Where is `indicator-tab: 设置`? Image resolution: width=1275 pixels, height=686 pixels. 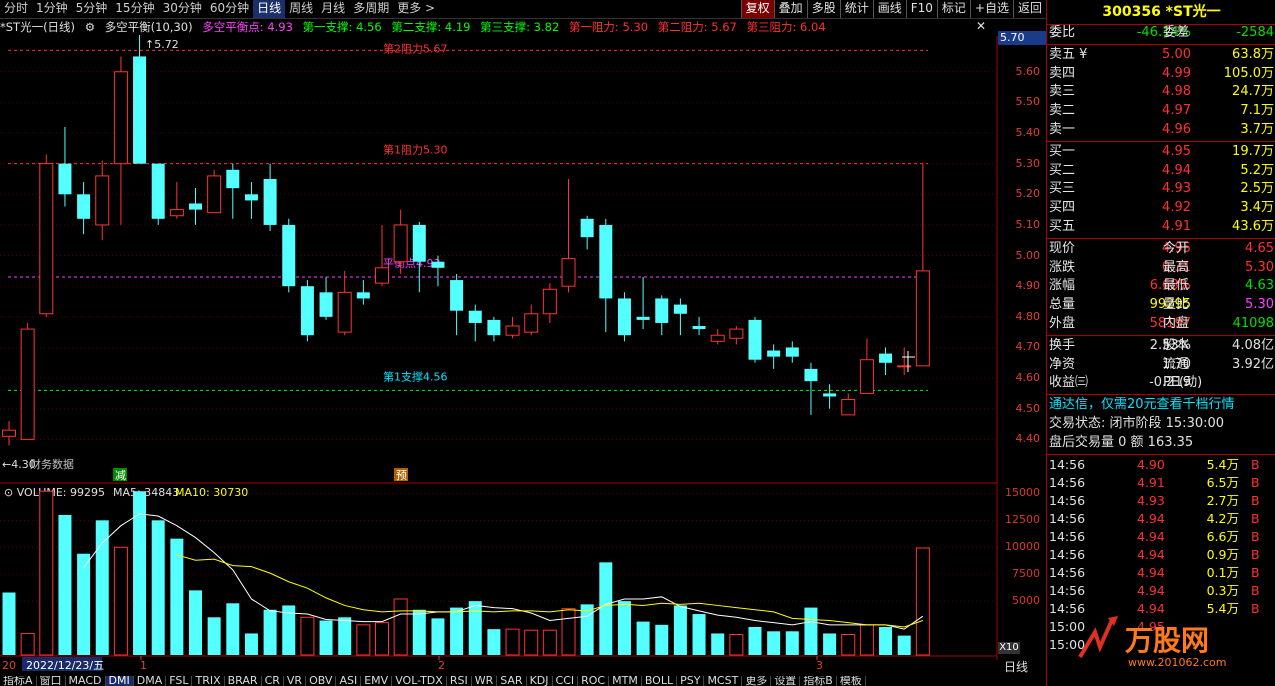
indicator-tab: 设置 is located at coordinates (786, 681).